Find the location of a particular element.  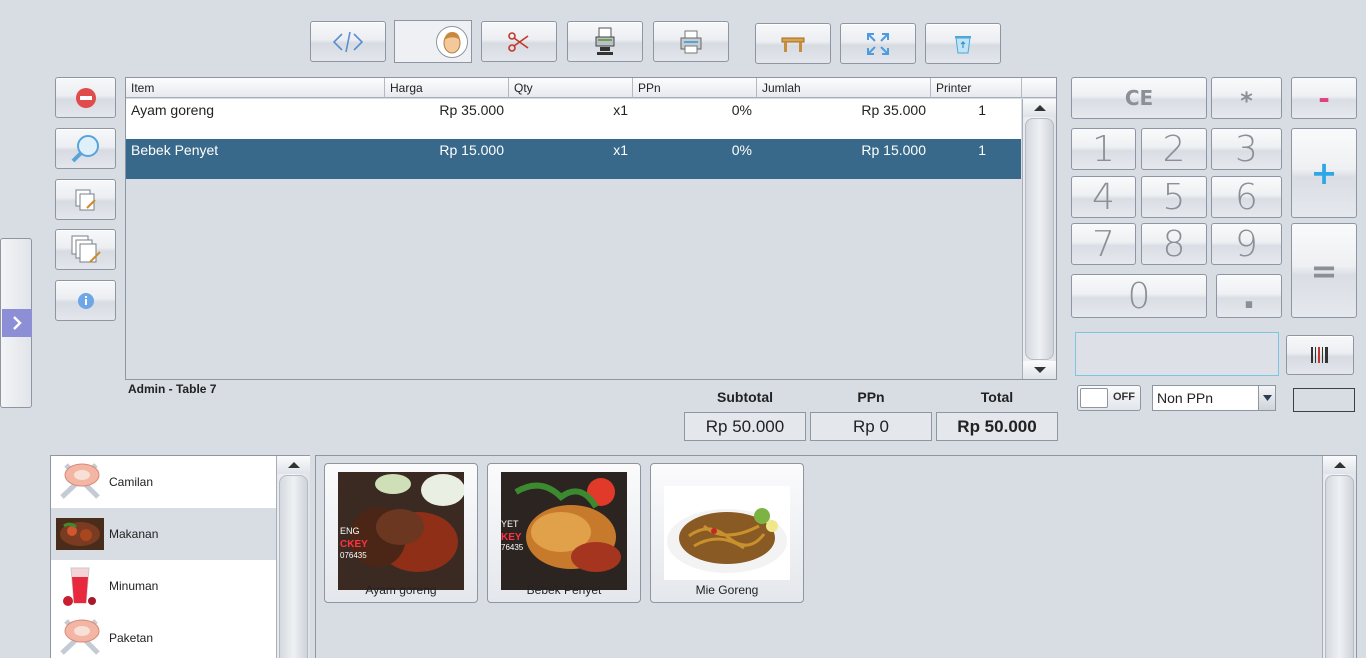

info-button is located at coordinates (85, 300).